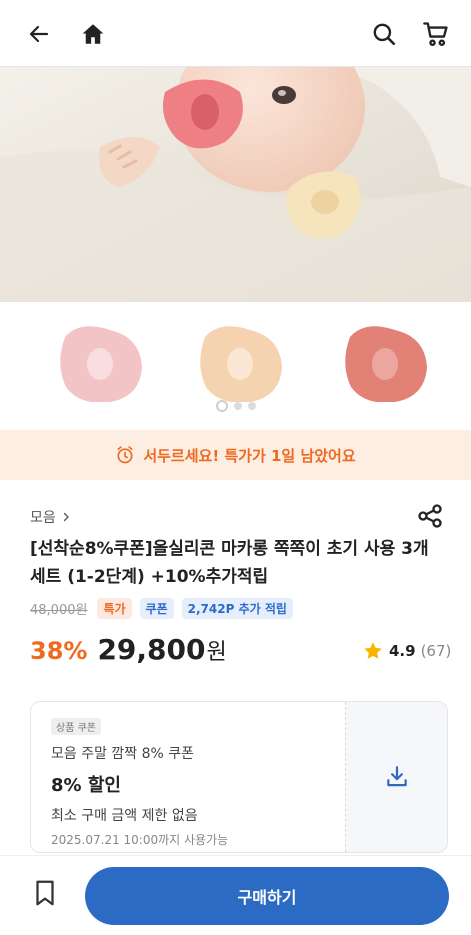 This screenshot has width=471, height=935. I want to click on currency-unit: 원, so click(216, 652).